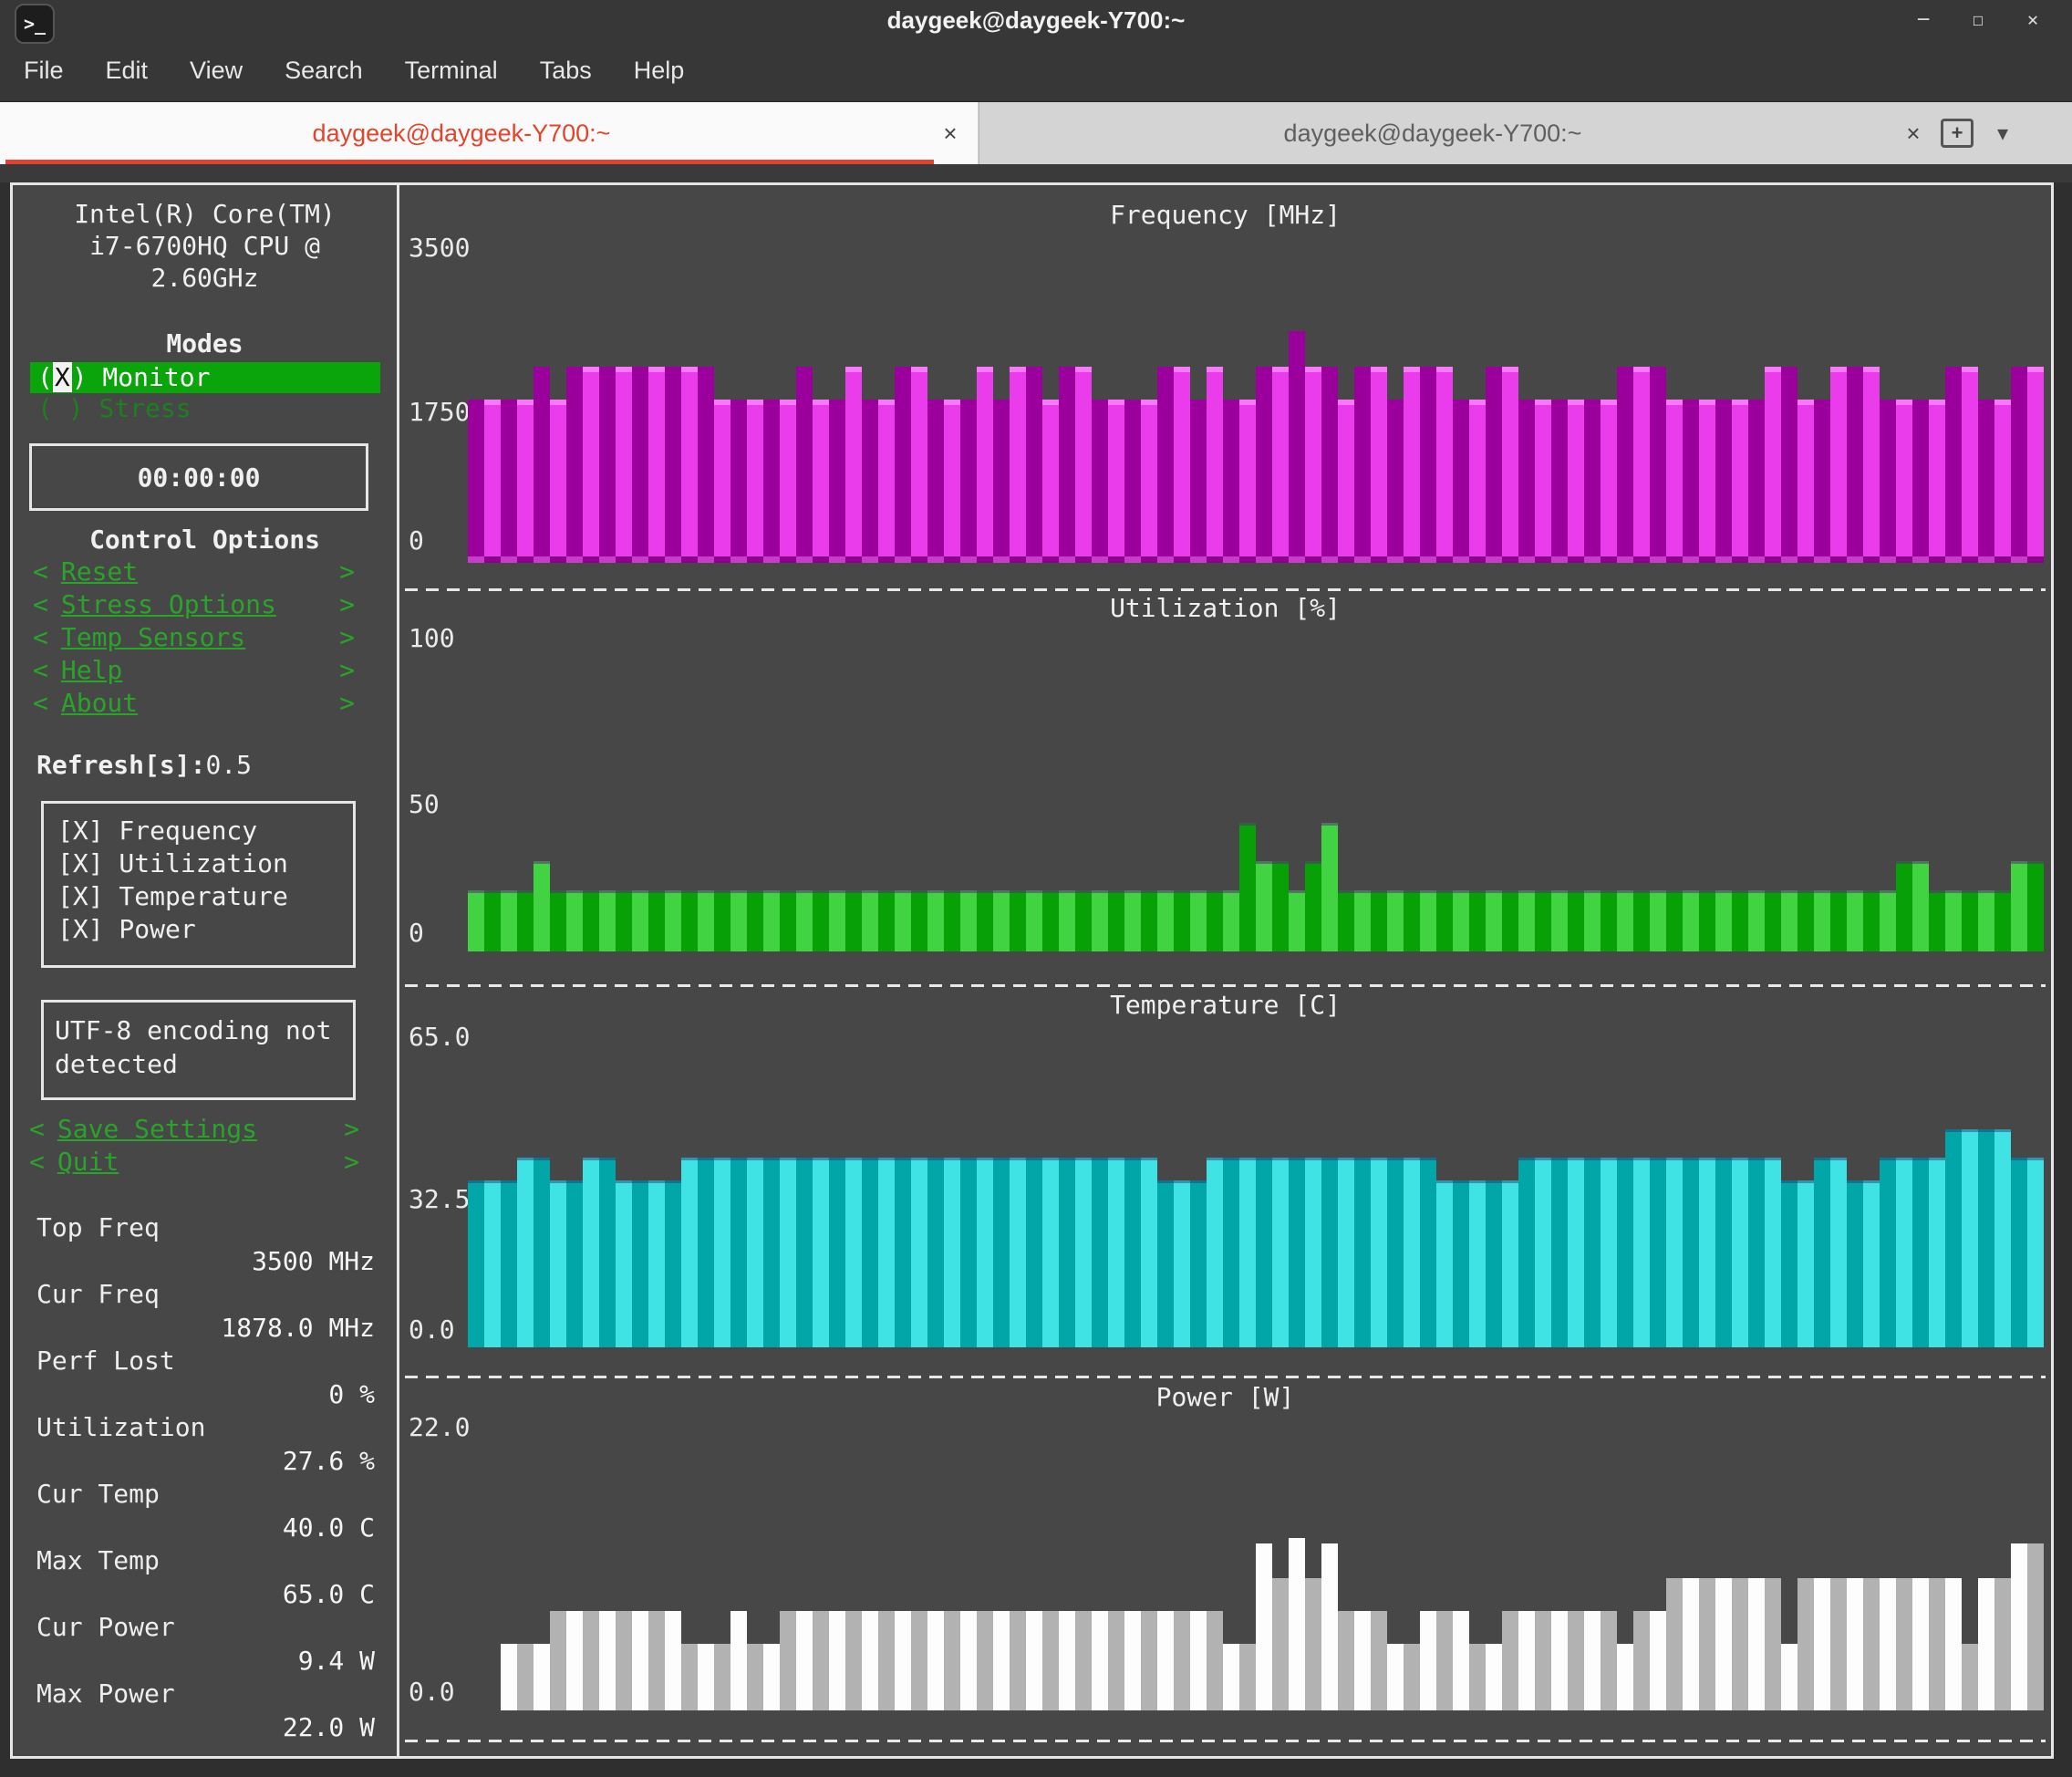 Image resolution: width=2072 pixels, height=1777 pixels. Describe the element at coordinates (659, 71) in the screenshot. I see `menu-item-help: Help` at that location.